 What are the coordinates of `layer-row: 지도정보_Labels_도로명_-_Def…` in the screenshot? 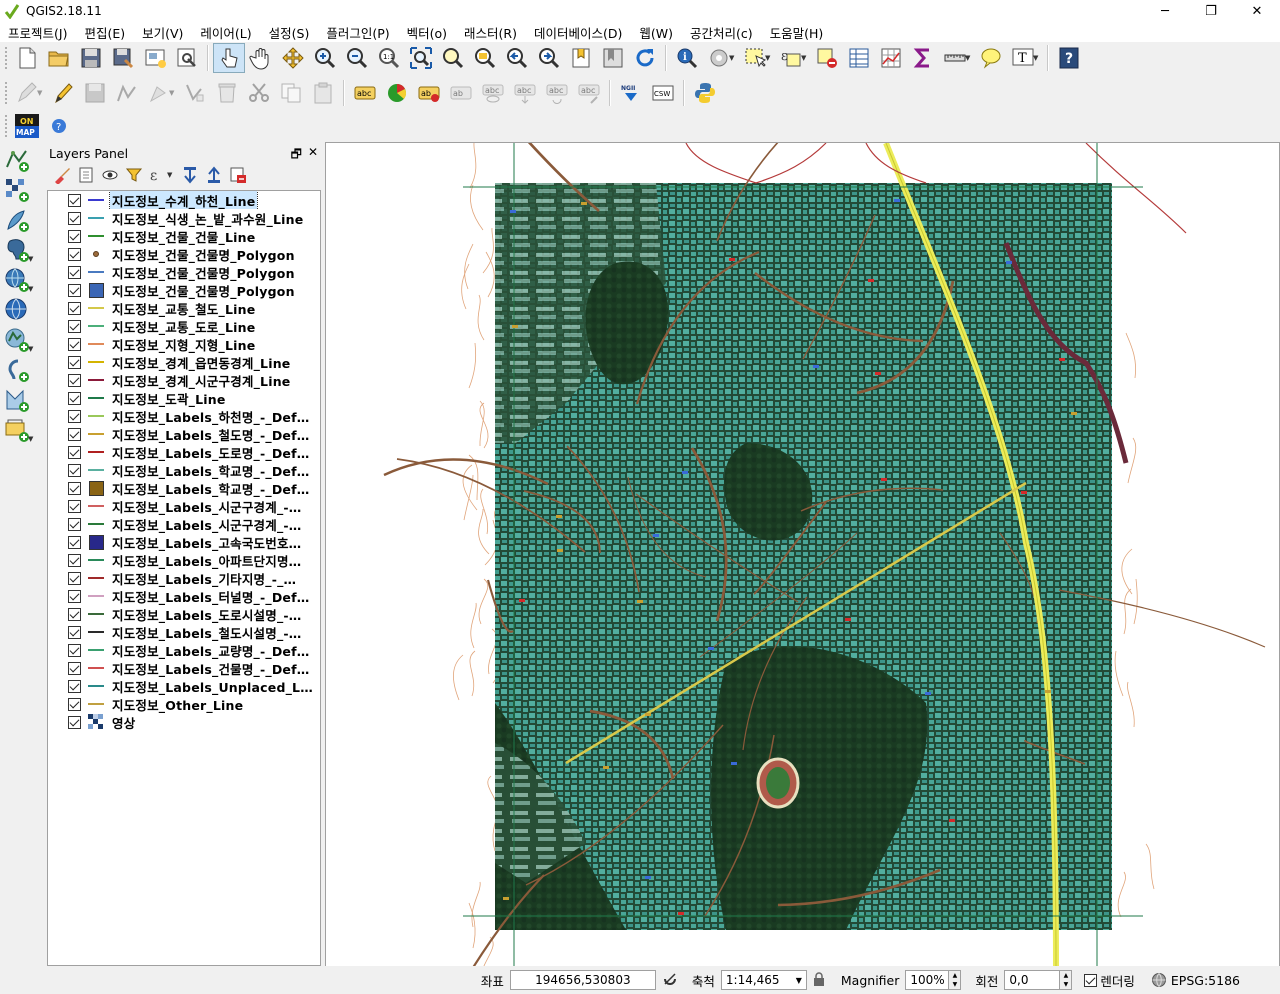 It's located at (184, 452).